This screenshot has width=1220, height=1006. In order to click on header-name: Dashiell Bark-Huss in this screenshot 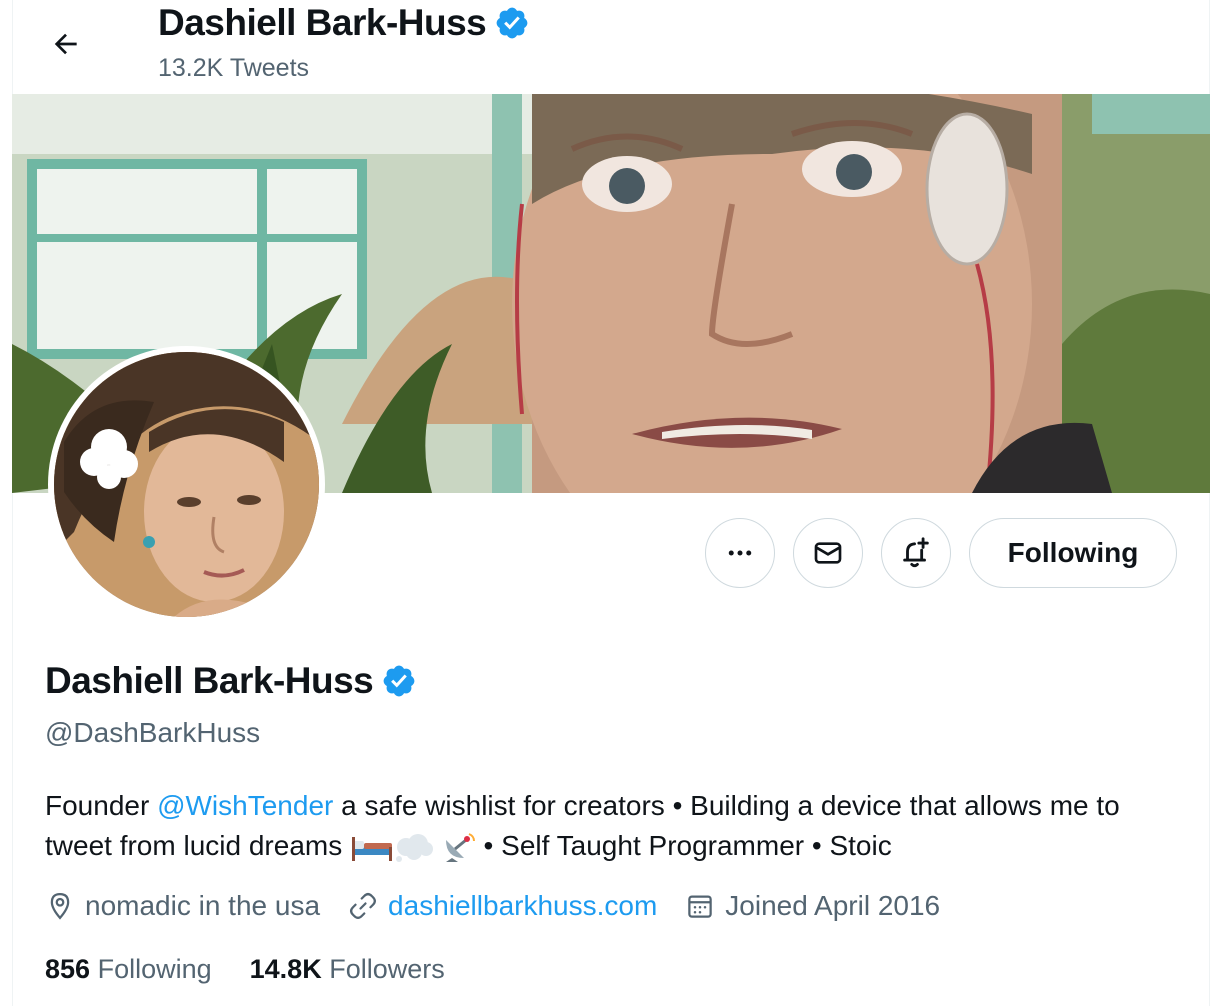, I will do `click(322, 22)`.